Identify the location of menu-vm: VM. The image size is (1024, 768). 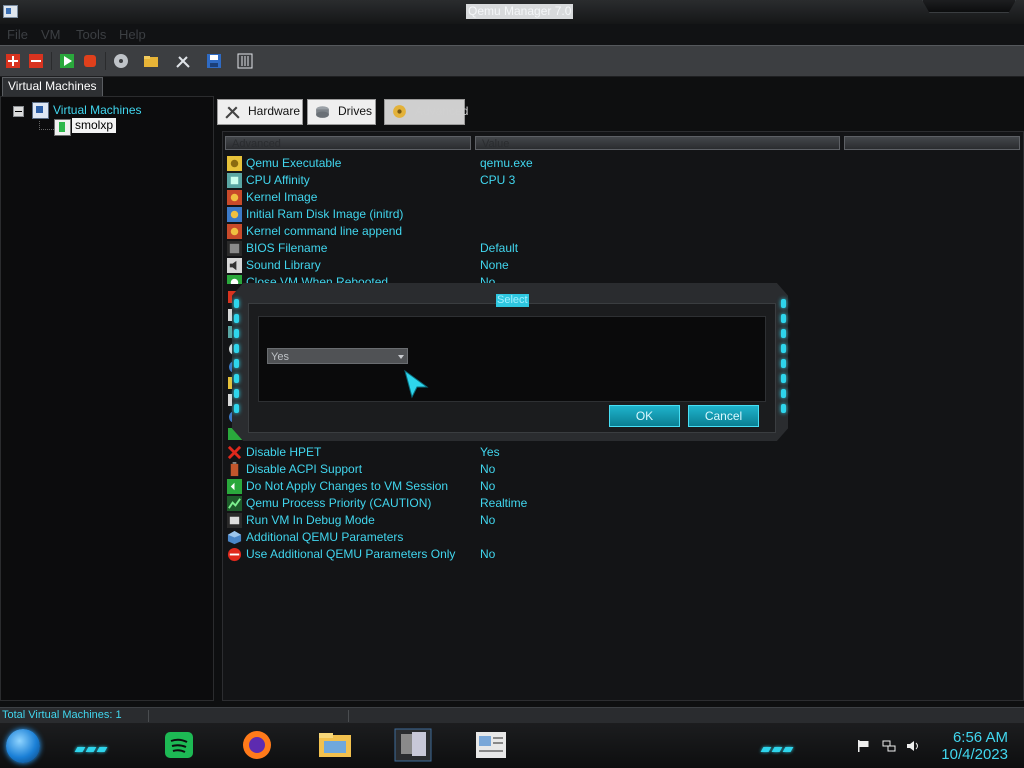
(51, 34).